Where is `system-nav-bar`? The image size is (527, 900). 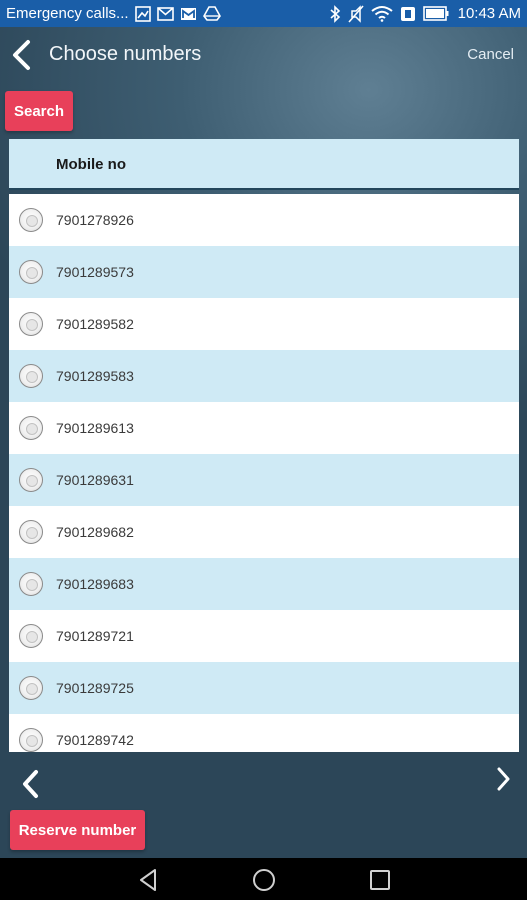 system-nav-bar is located at coordinates (263, 879).